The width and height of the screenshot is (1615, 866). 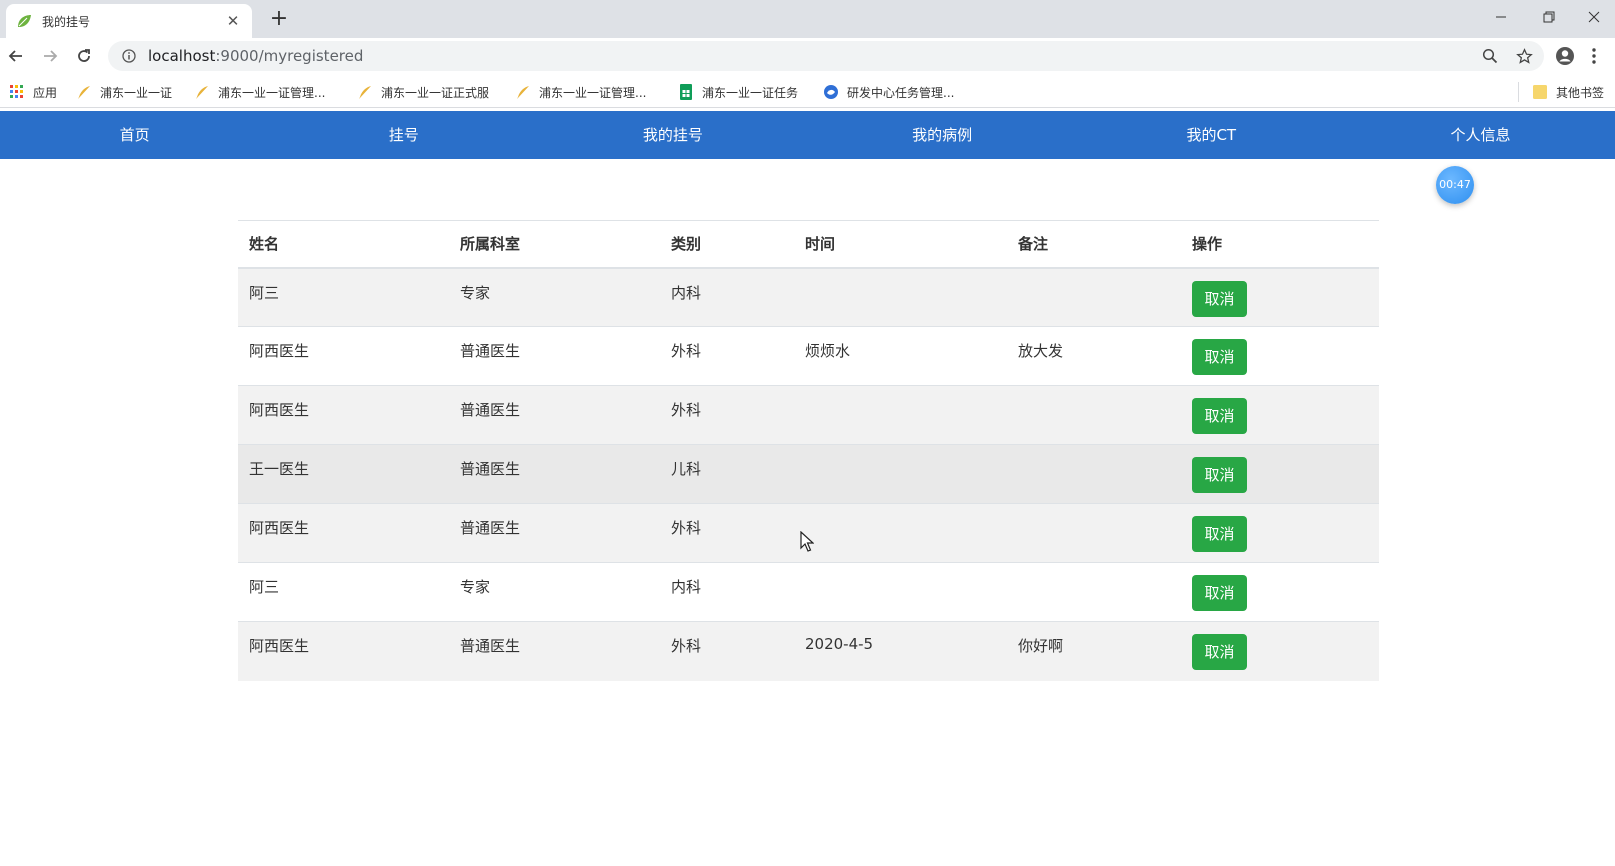 I want to click on bookmark-label: 浦东一业一证, so click(x=136, y=92).